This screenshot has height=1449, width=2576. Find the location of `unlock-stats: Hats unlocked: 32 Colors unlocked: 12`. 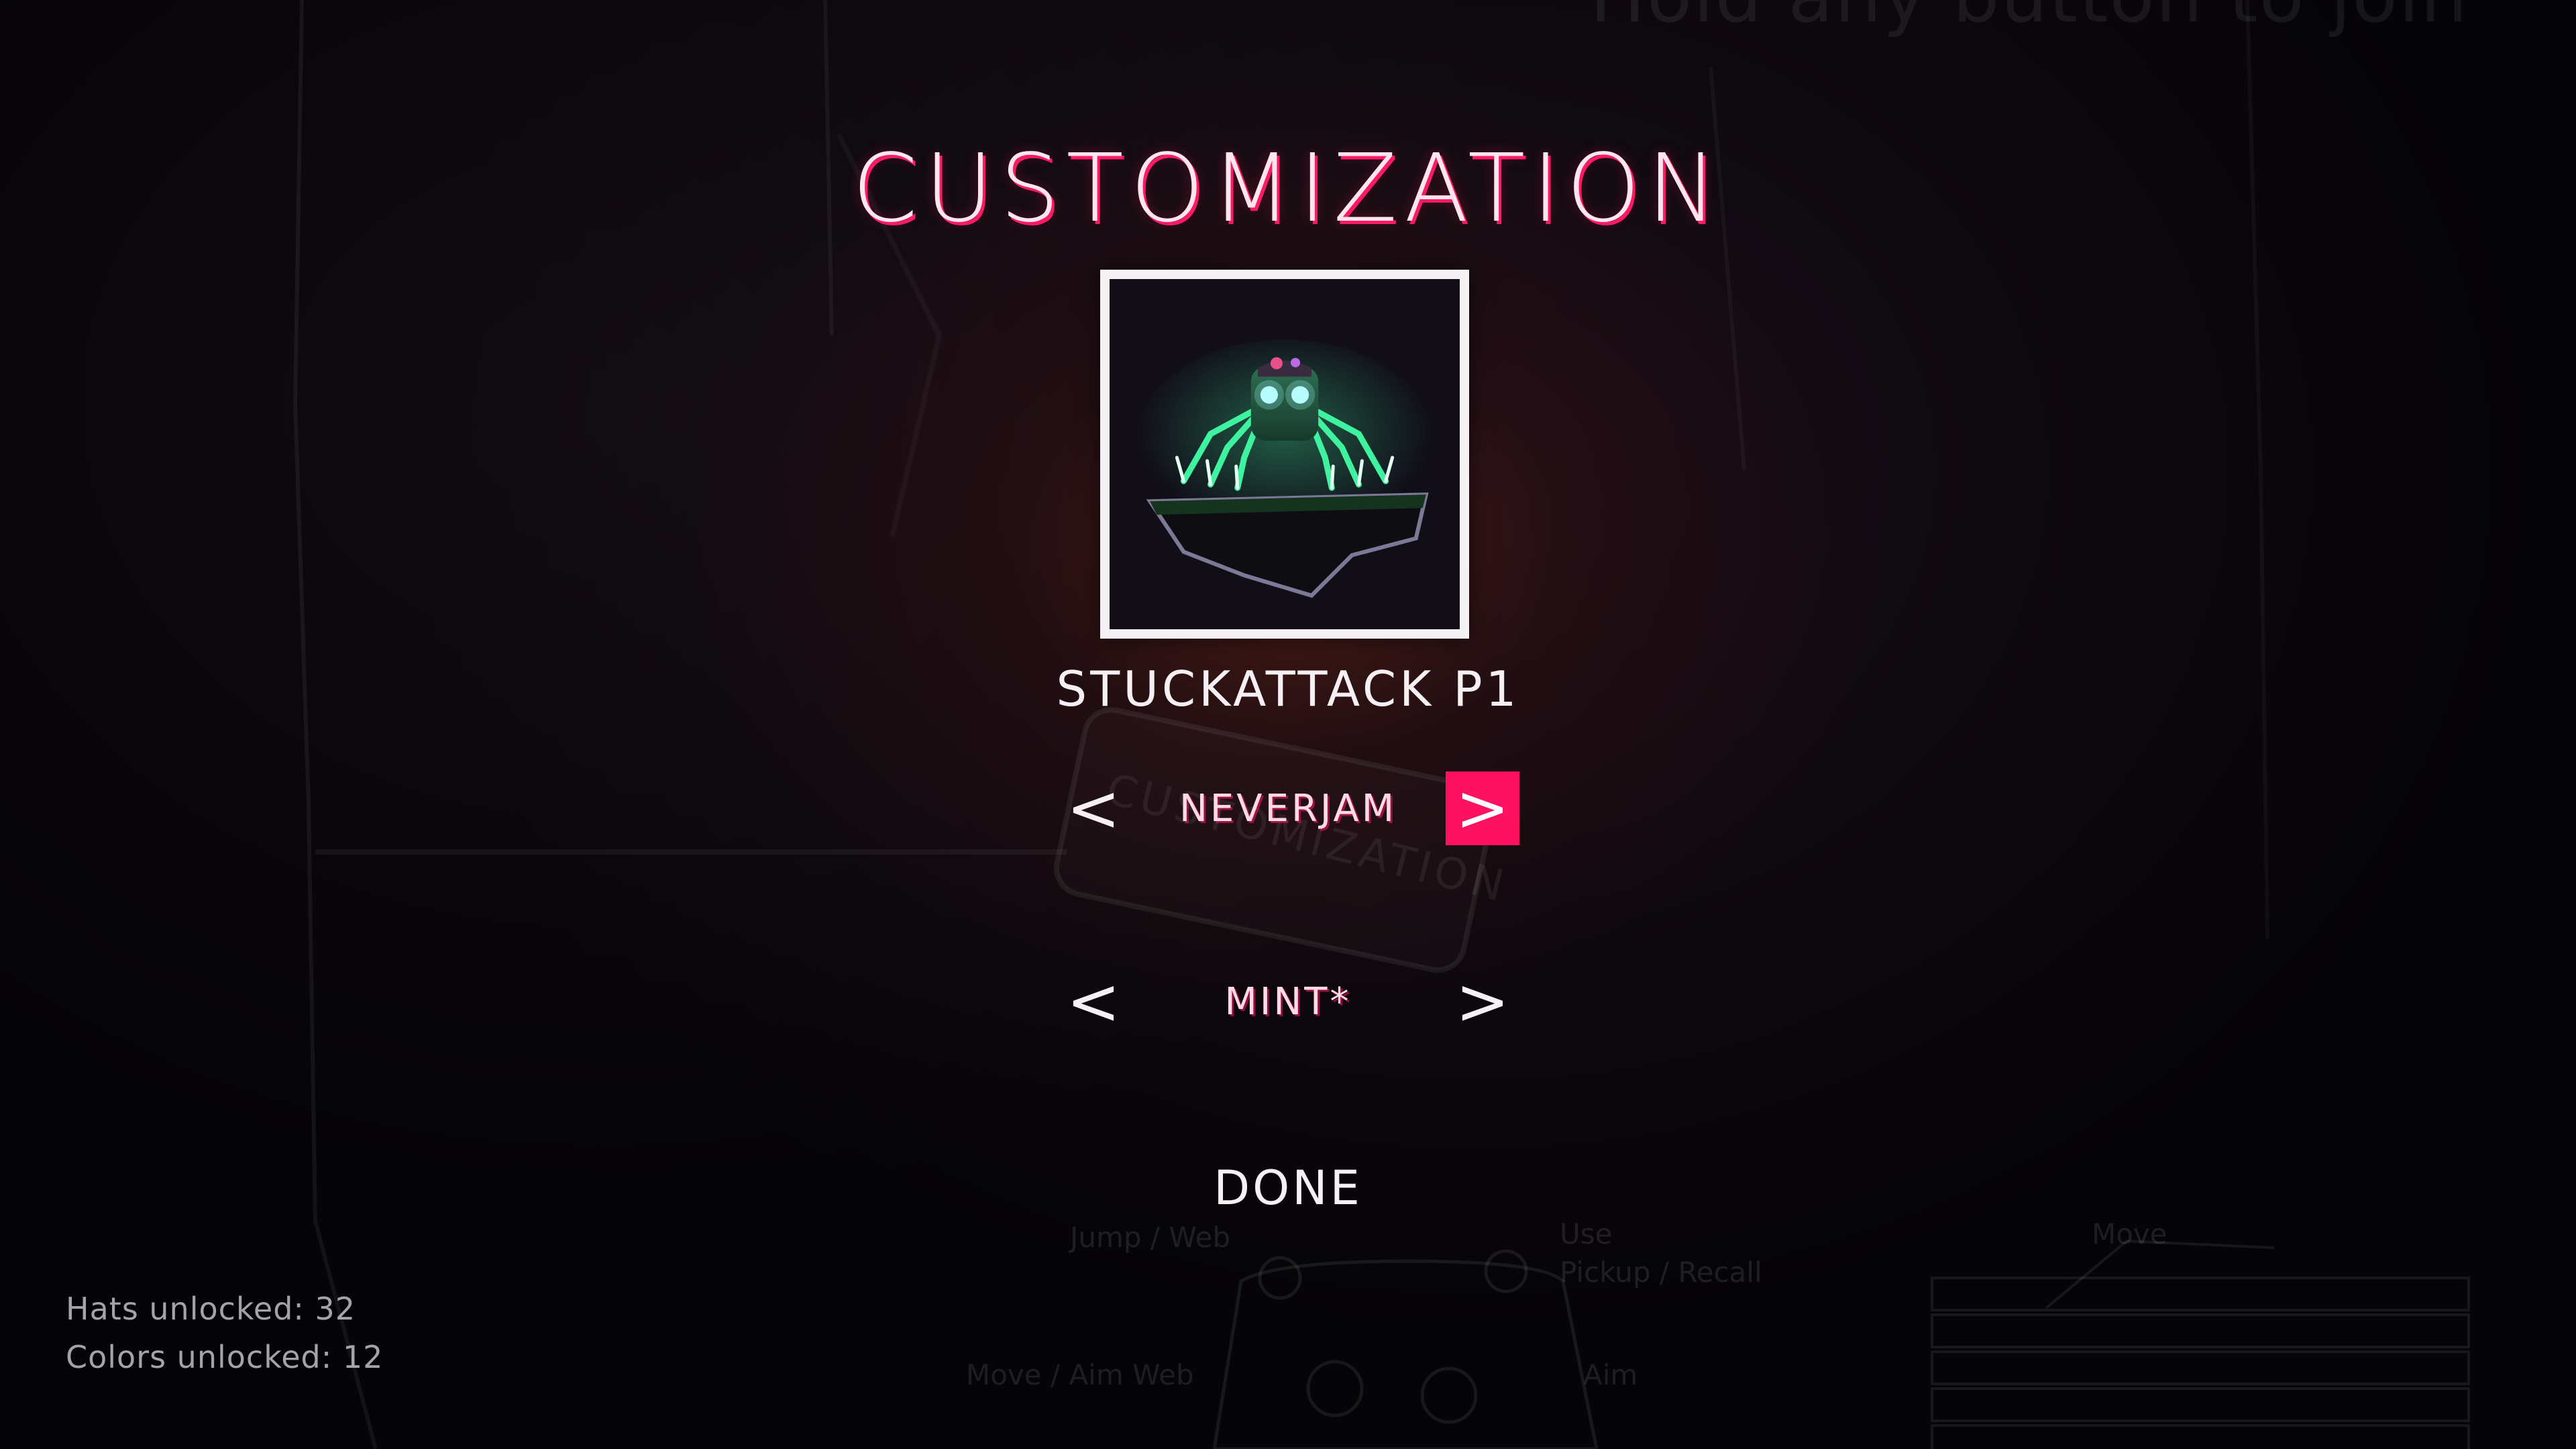

unlock-stats: Hats unlocked: 32 Colors unlocked: 12 is located at coordinates (224, 1333).